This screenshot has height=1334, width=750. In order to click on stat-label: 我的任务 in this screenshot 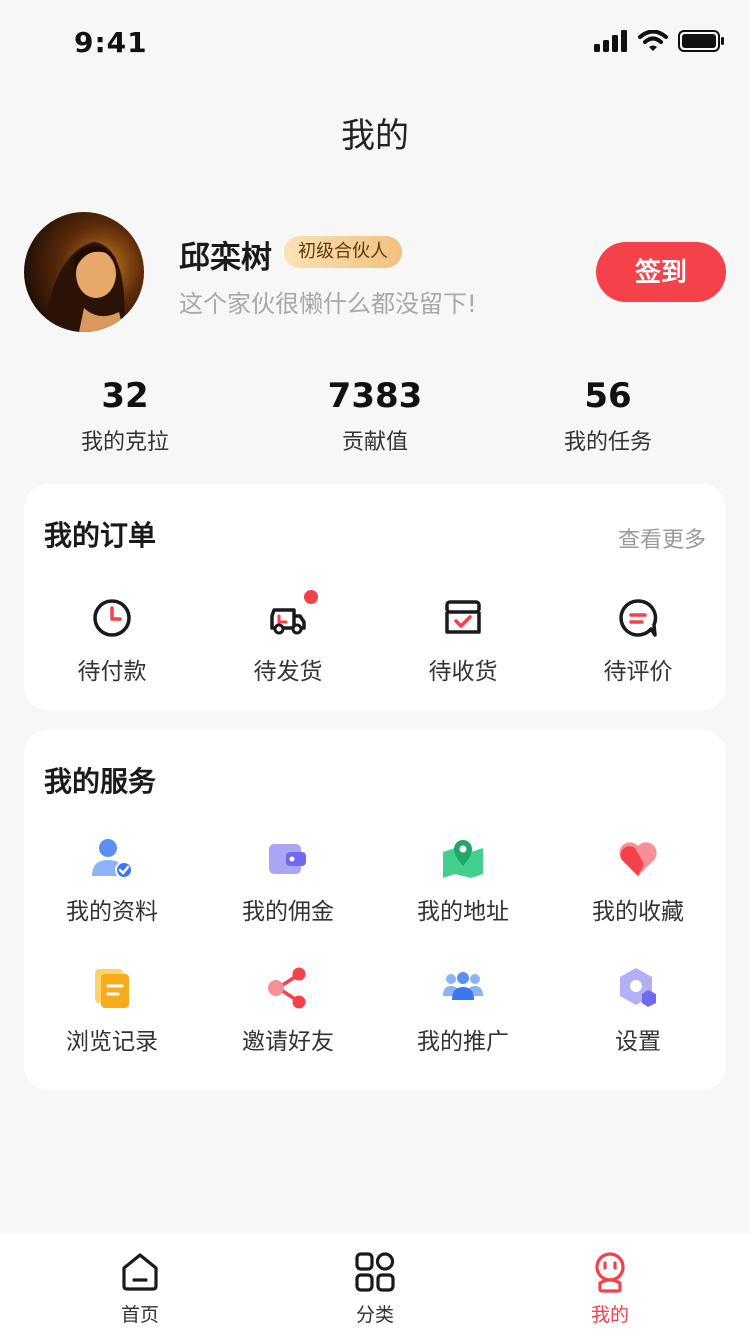, I will do `click(607, 442)`.